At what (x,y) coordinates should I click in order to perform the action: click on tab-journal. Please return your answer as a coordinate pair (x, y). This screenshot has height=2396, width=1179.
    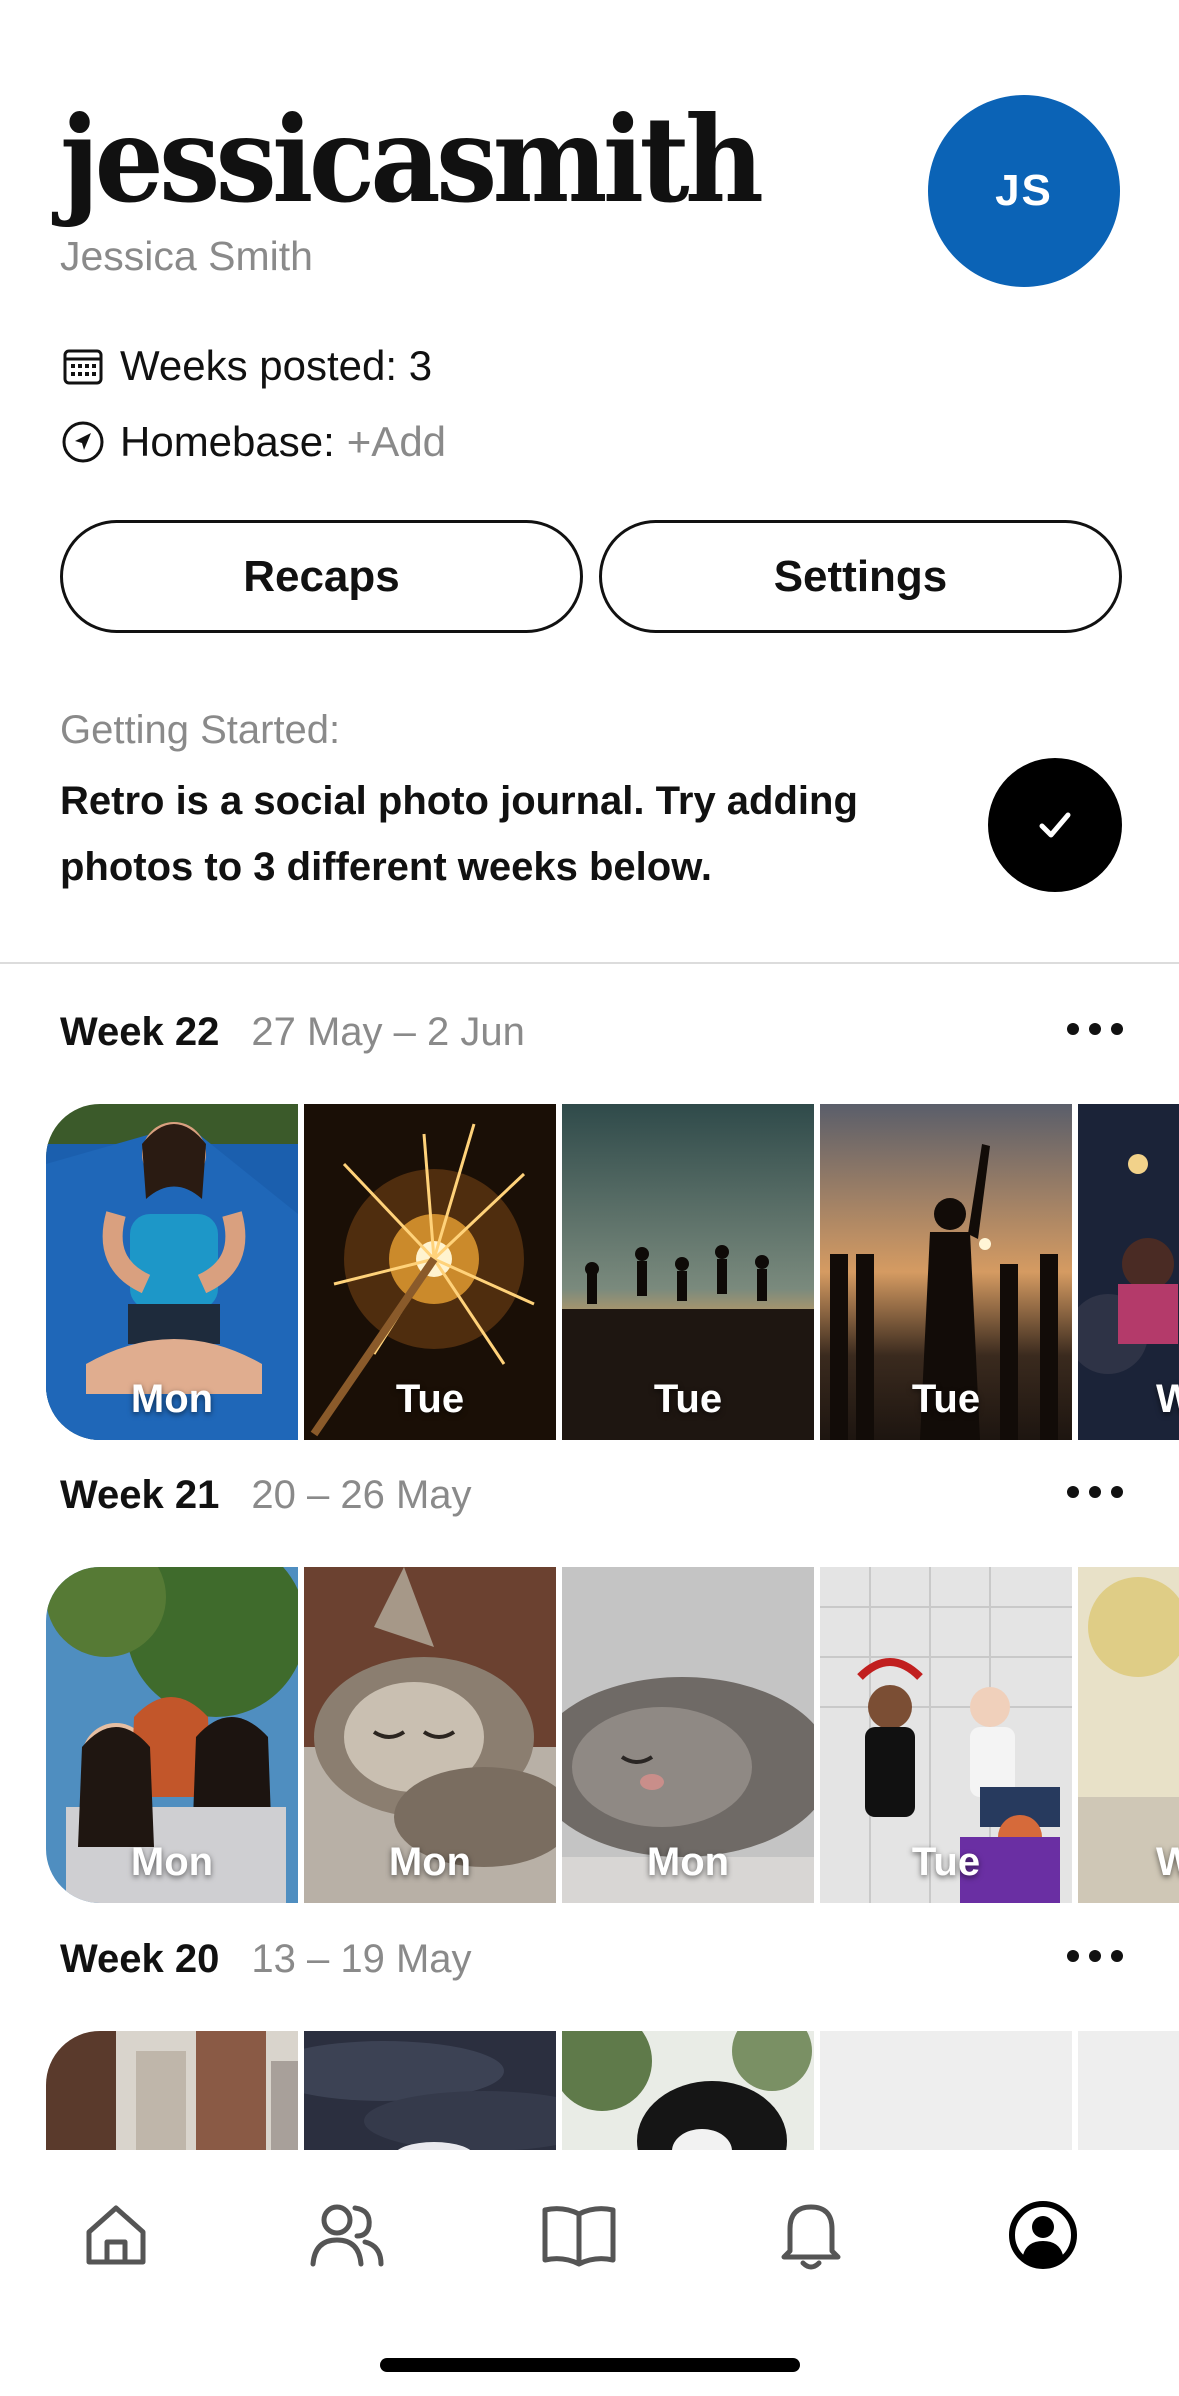
    Looking at the image, I should click on (579, 2235).